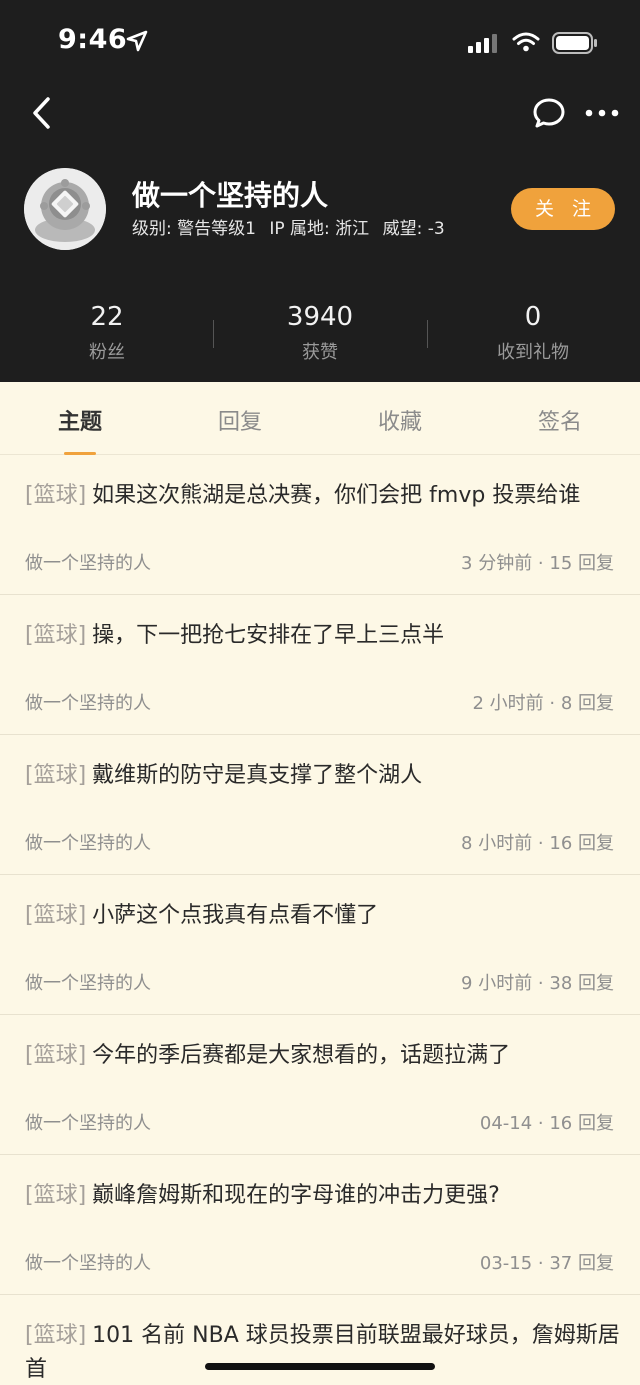 The image size is (640, 1385). Describe the element at coordinates (533, 352) in the screenshot. I see `stat-label: 收到礼物` at that location.